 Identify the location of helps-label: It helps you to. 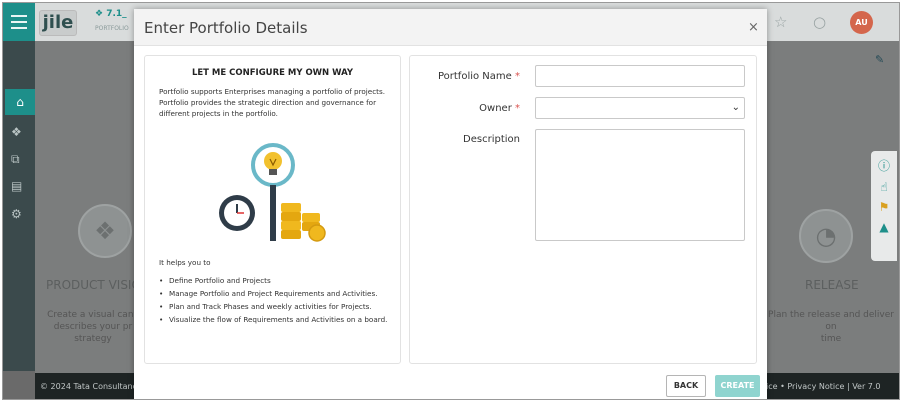
(185, 262).